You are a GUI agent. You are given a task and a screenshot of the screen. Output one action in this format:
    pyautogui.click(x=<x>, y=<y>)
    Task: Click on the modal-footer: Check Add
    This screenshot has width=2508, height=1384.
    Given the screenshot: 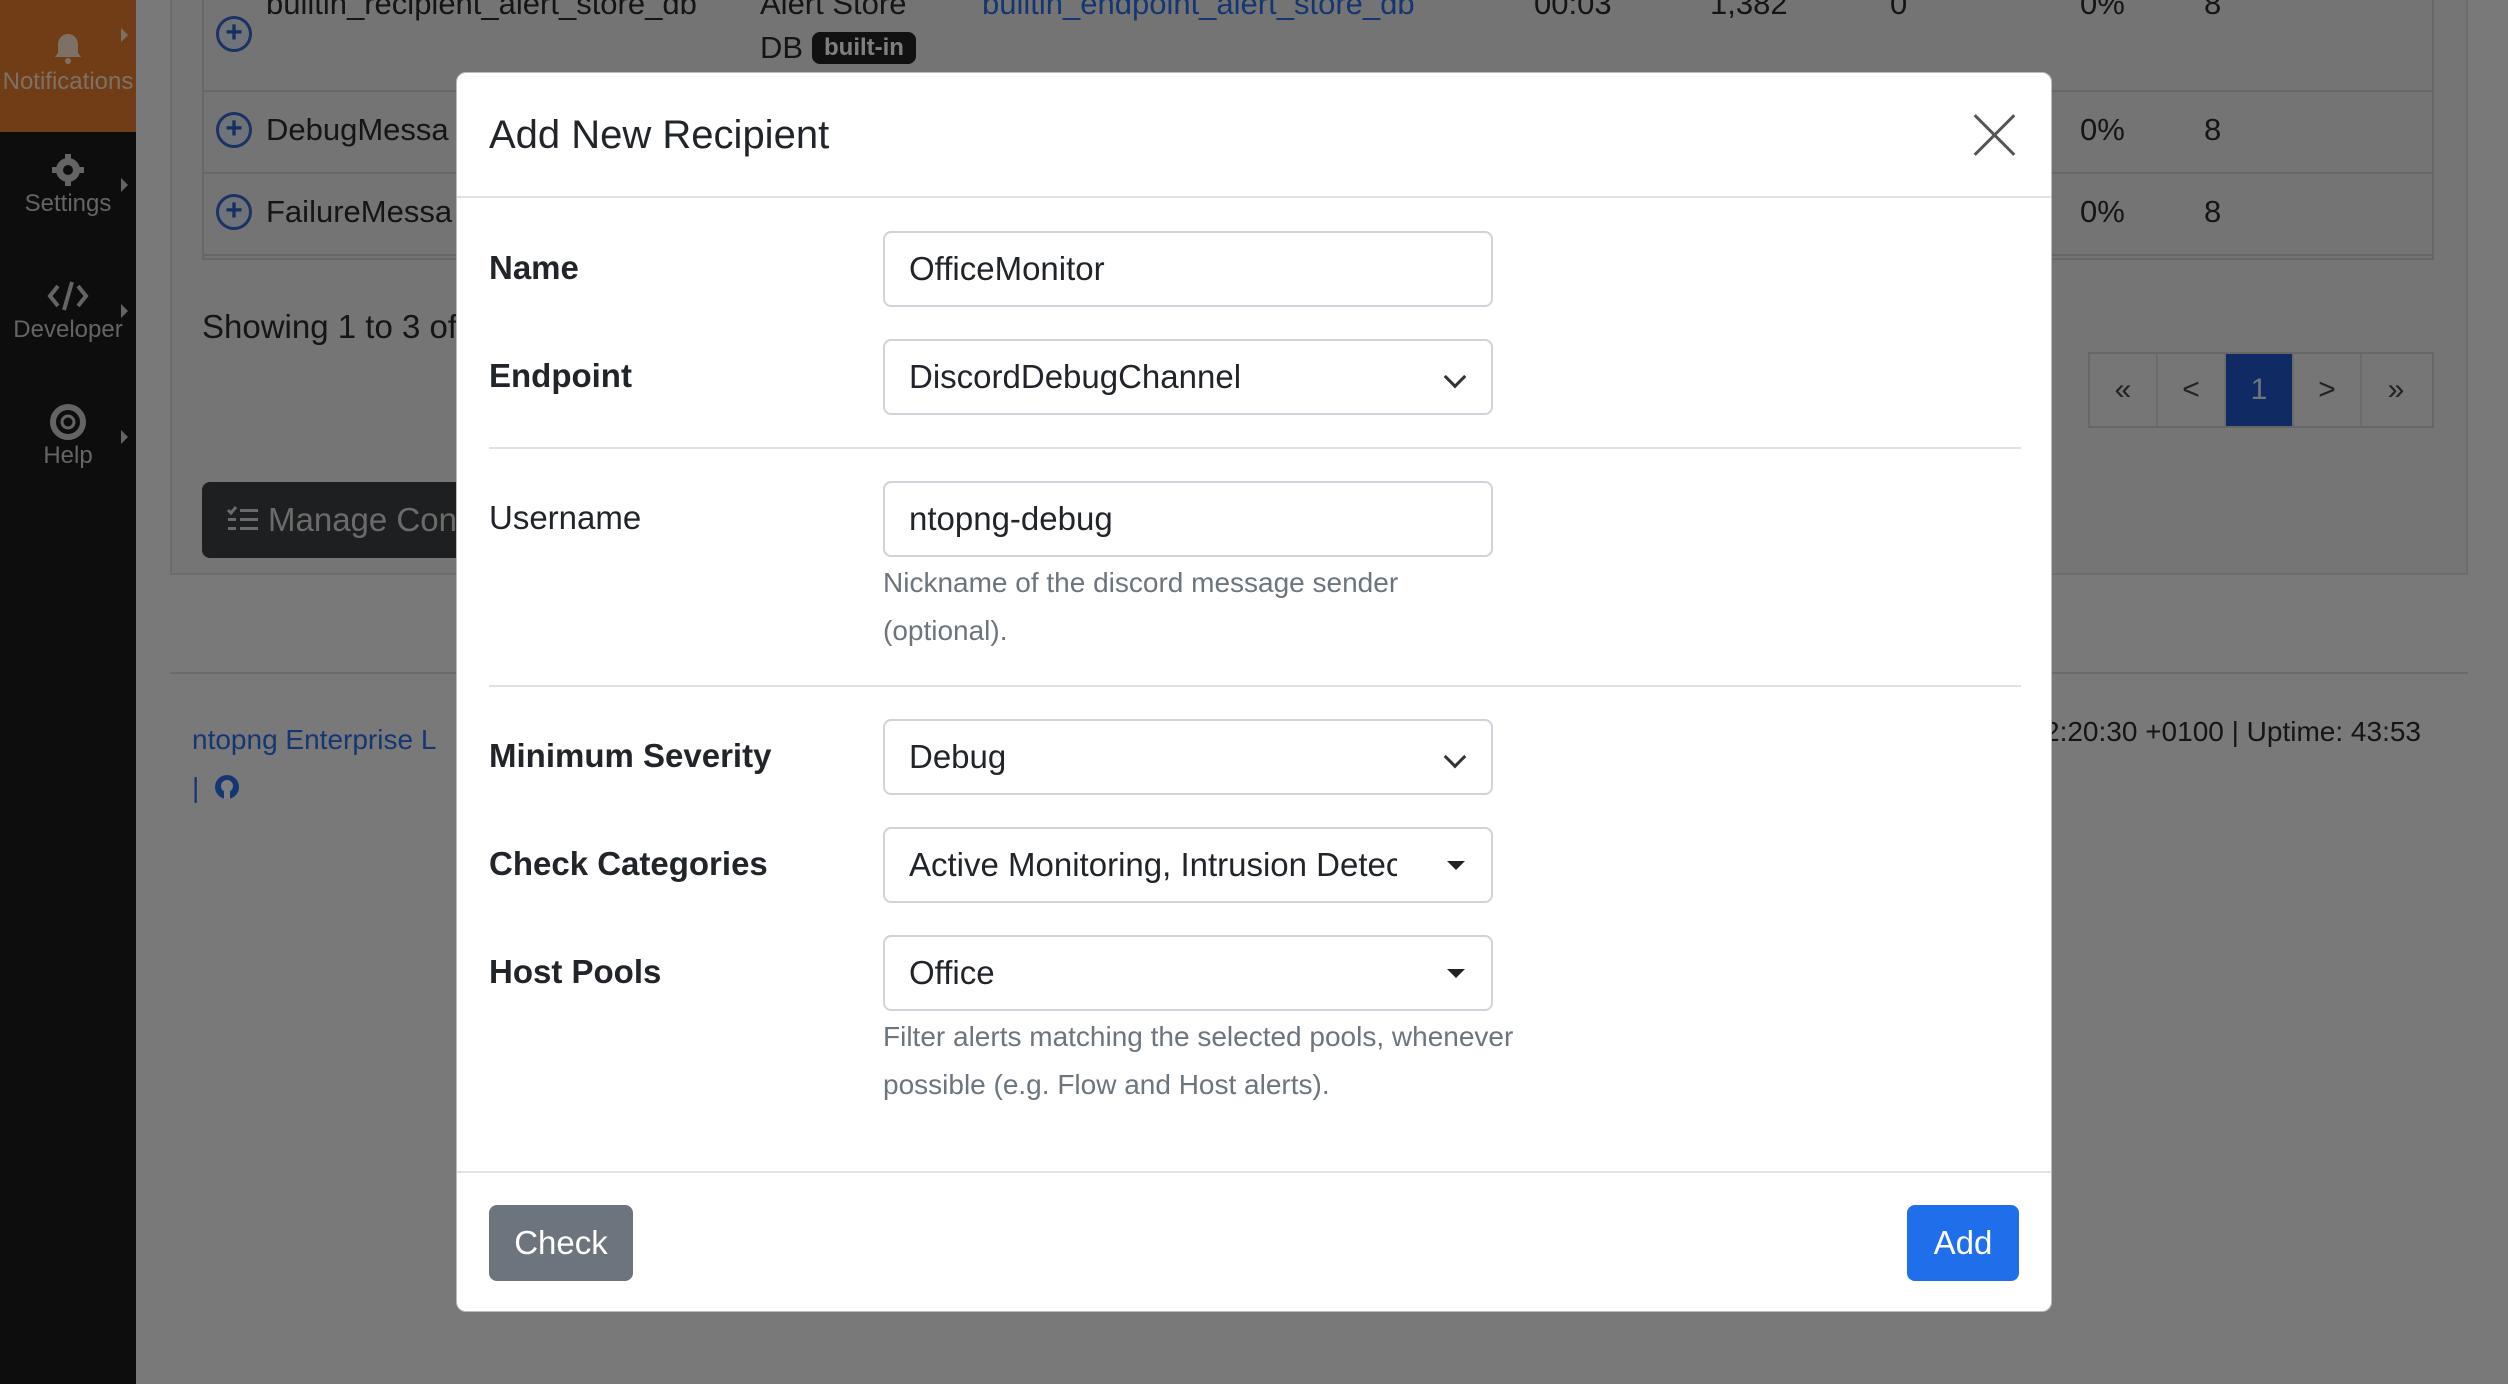 What is the action you would take?
    pyautogui.click(x=1254, y=1242)
    